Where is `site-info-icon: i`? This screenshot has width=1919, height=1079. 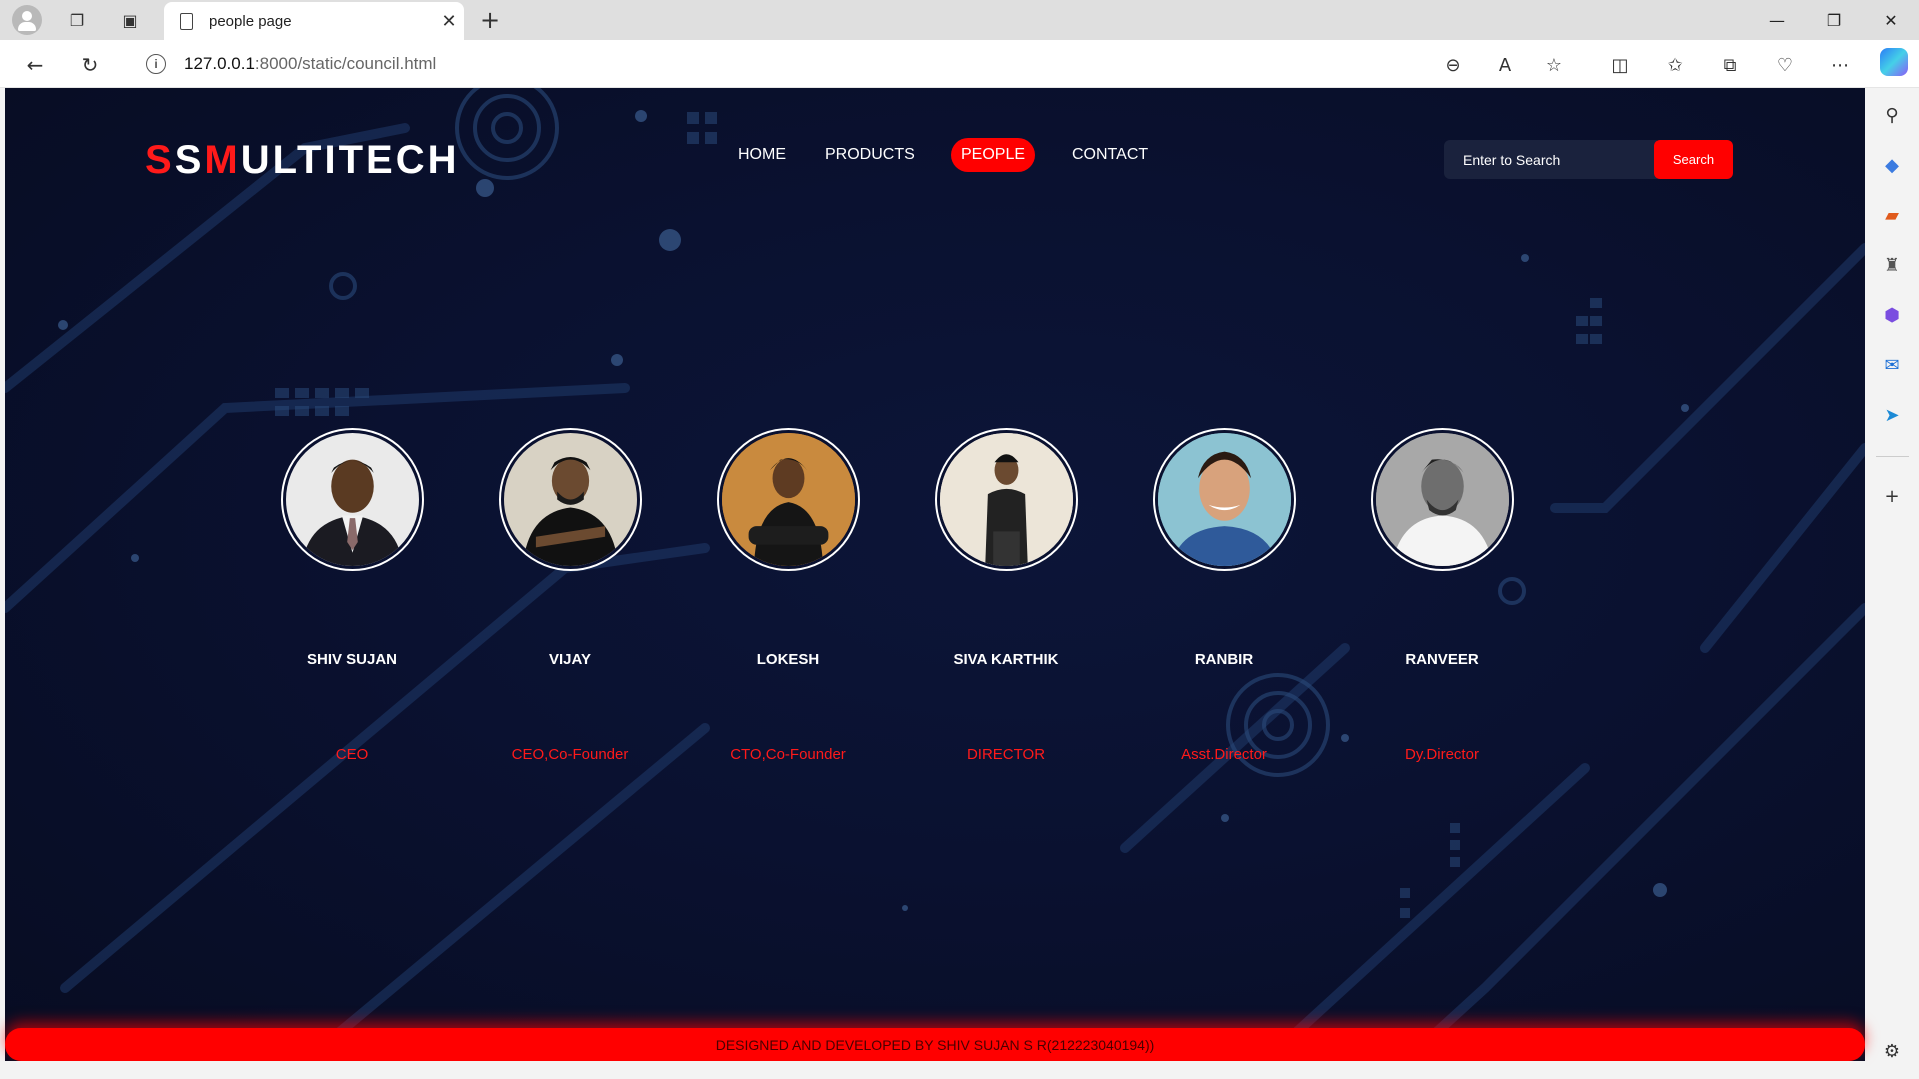
site-info-icon: i is located at coordinates (156, 64).